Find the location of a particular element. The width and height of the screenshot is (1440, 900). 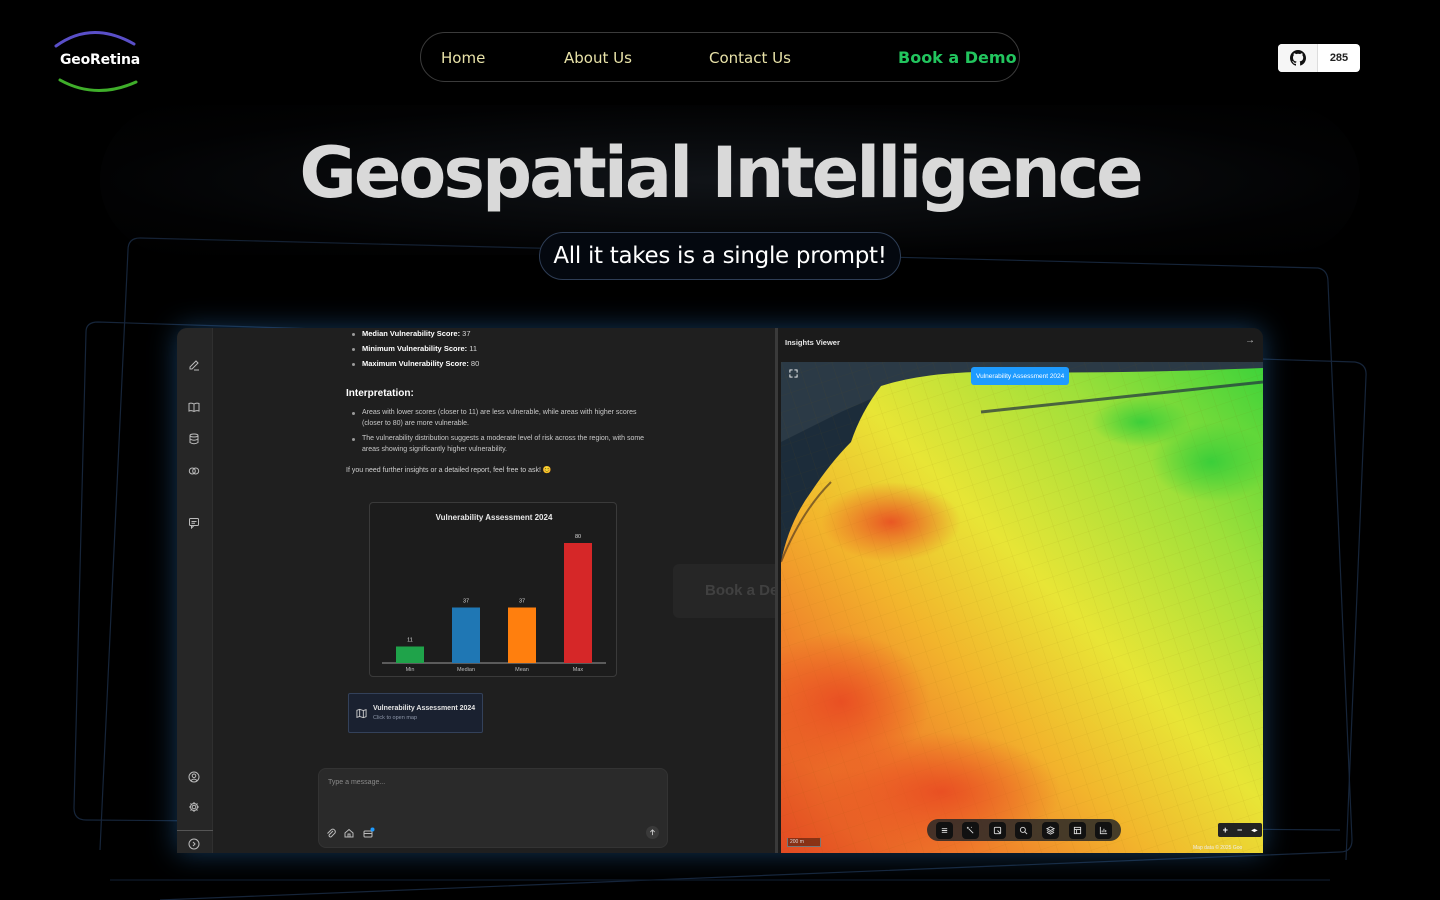

book-icon is located at coordinates (194, 407).